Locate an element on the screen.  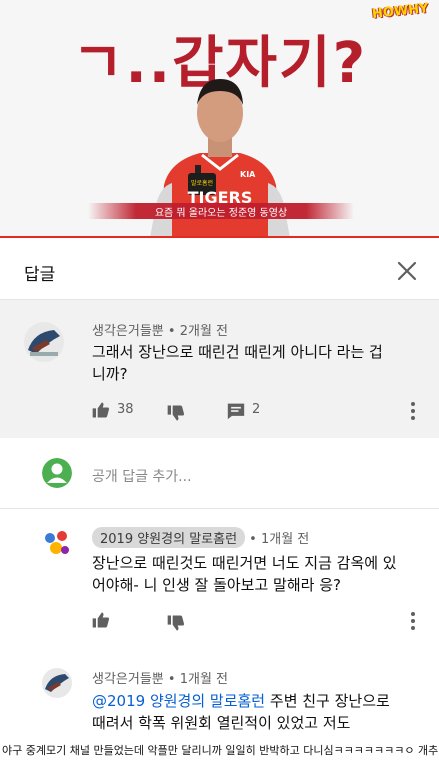
reply-2-mention: @2019 양원경의 말로홈런 is located at coordinates (178, 701).